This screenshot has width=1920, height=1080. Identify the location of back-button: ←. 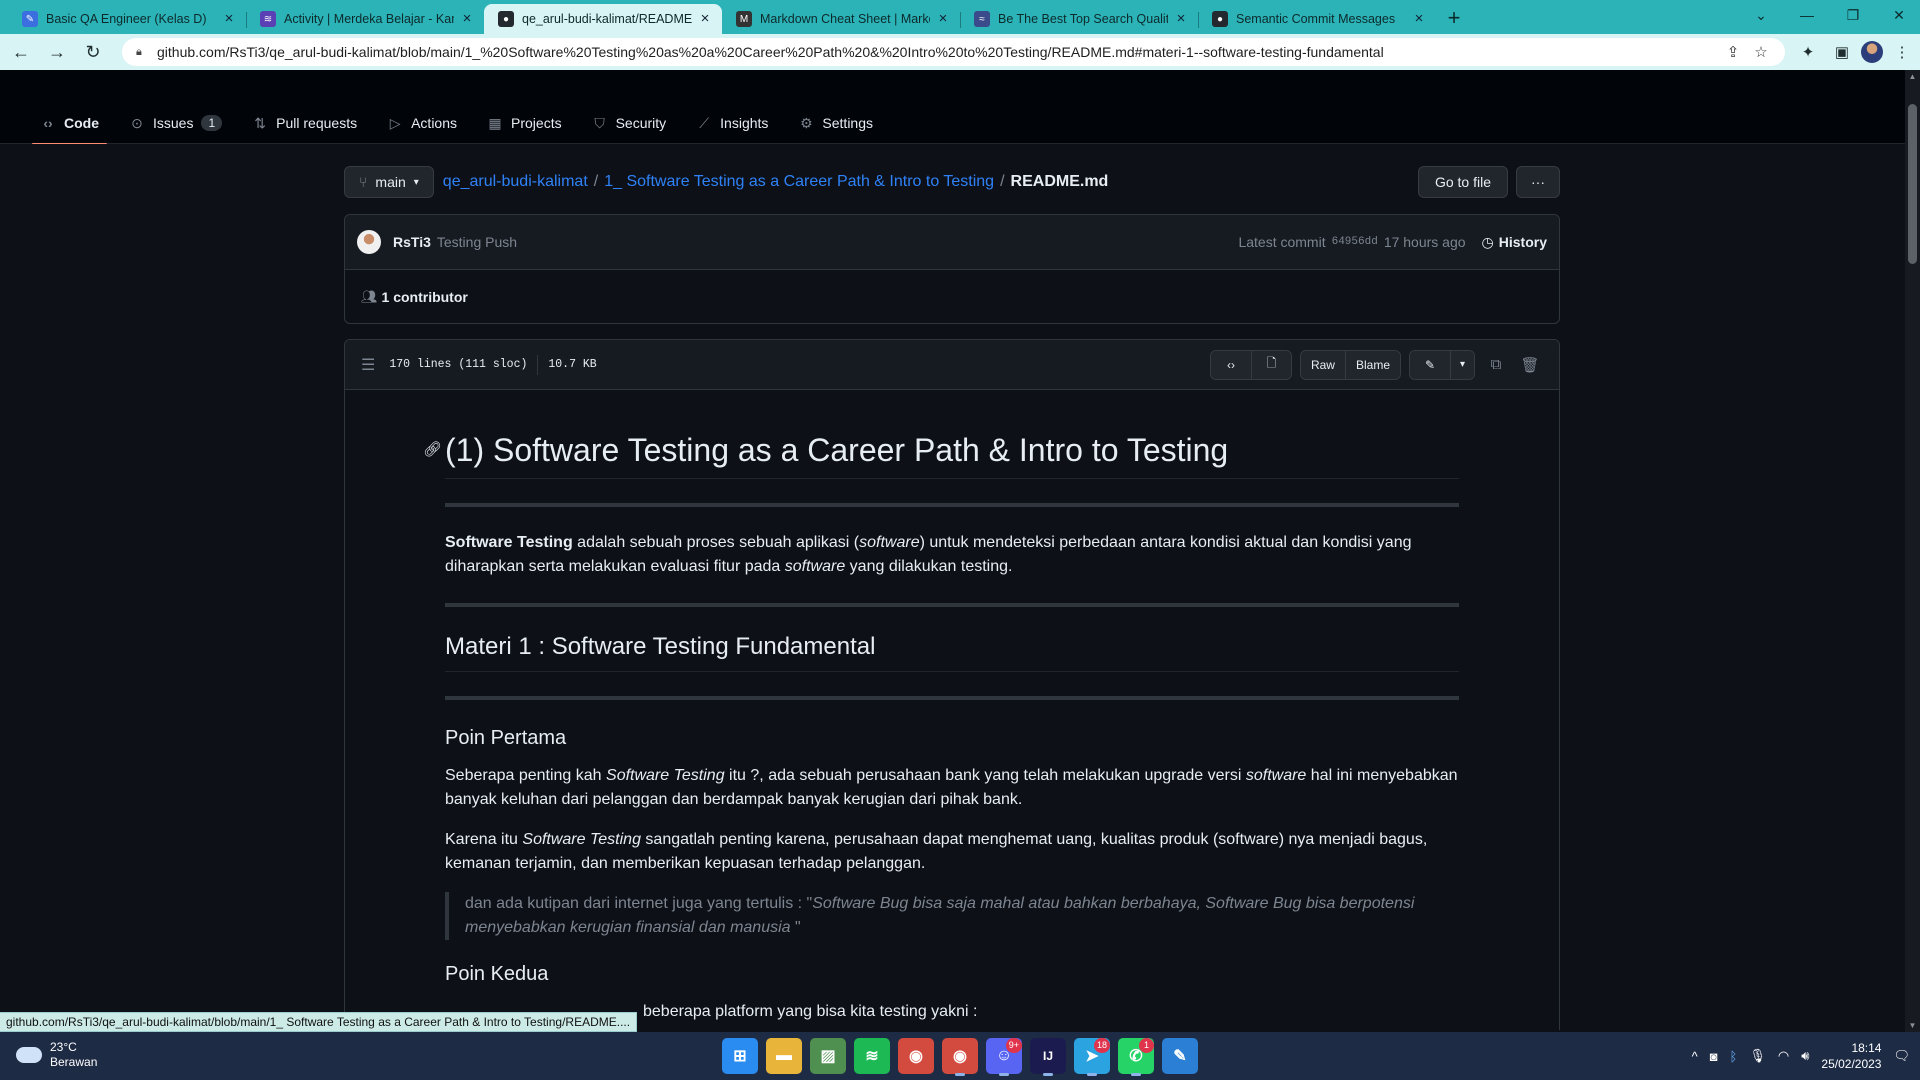
(21, 52).